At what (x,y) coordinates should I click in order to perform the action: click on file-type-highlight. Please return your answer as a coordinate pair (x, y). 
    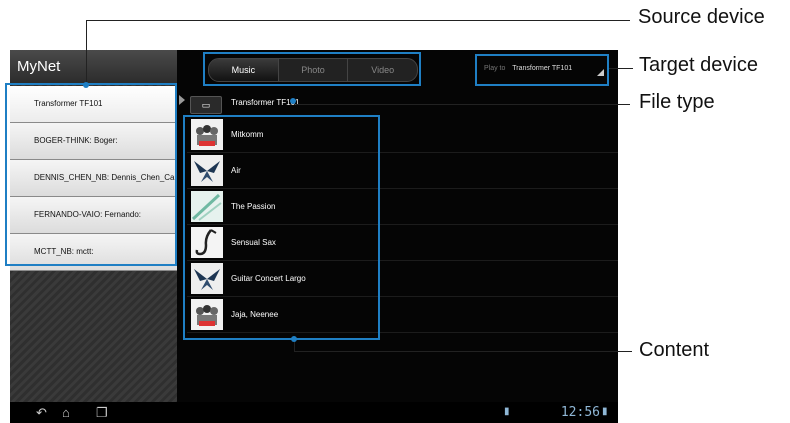
    Looking at the image, I should click on (312, 69).